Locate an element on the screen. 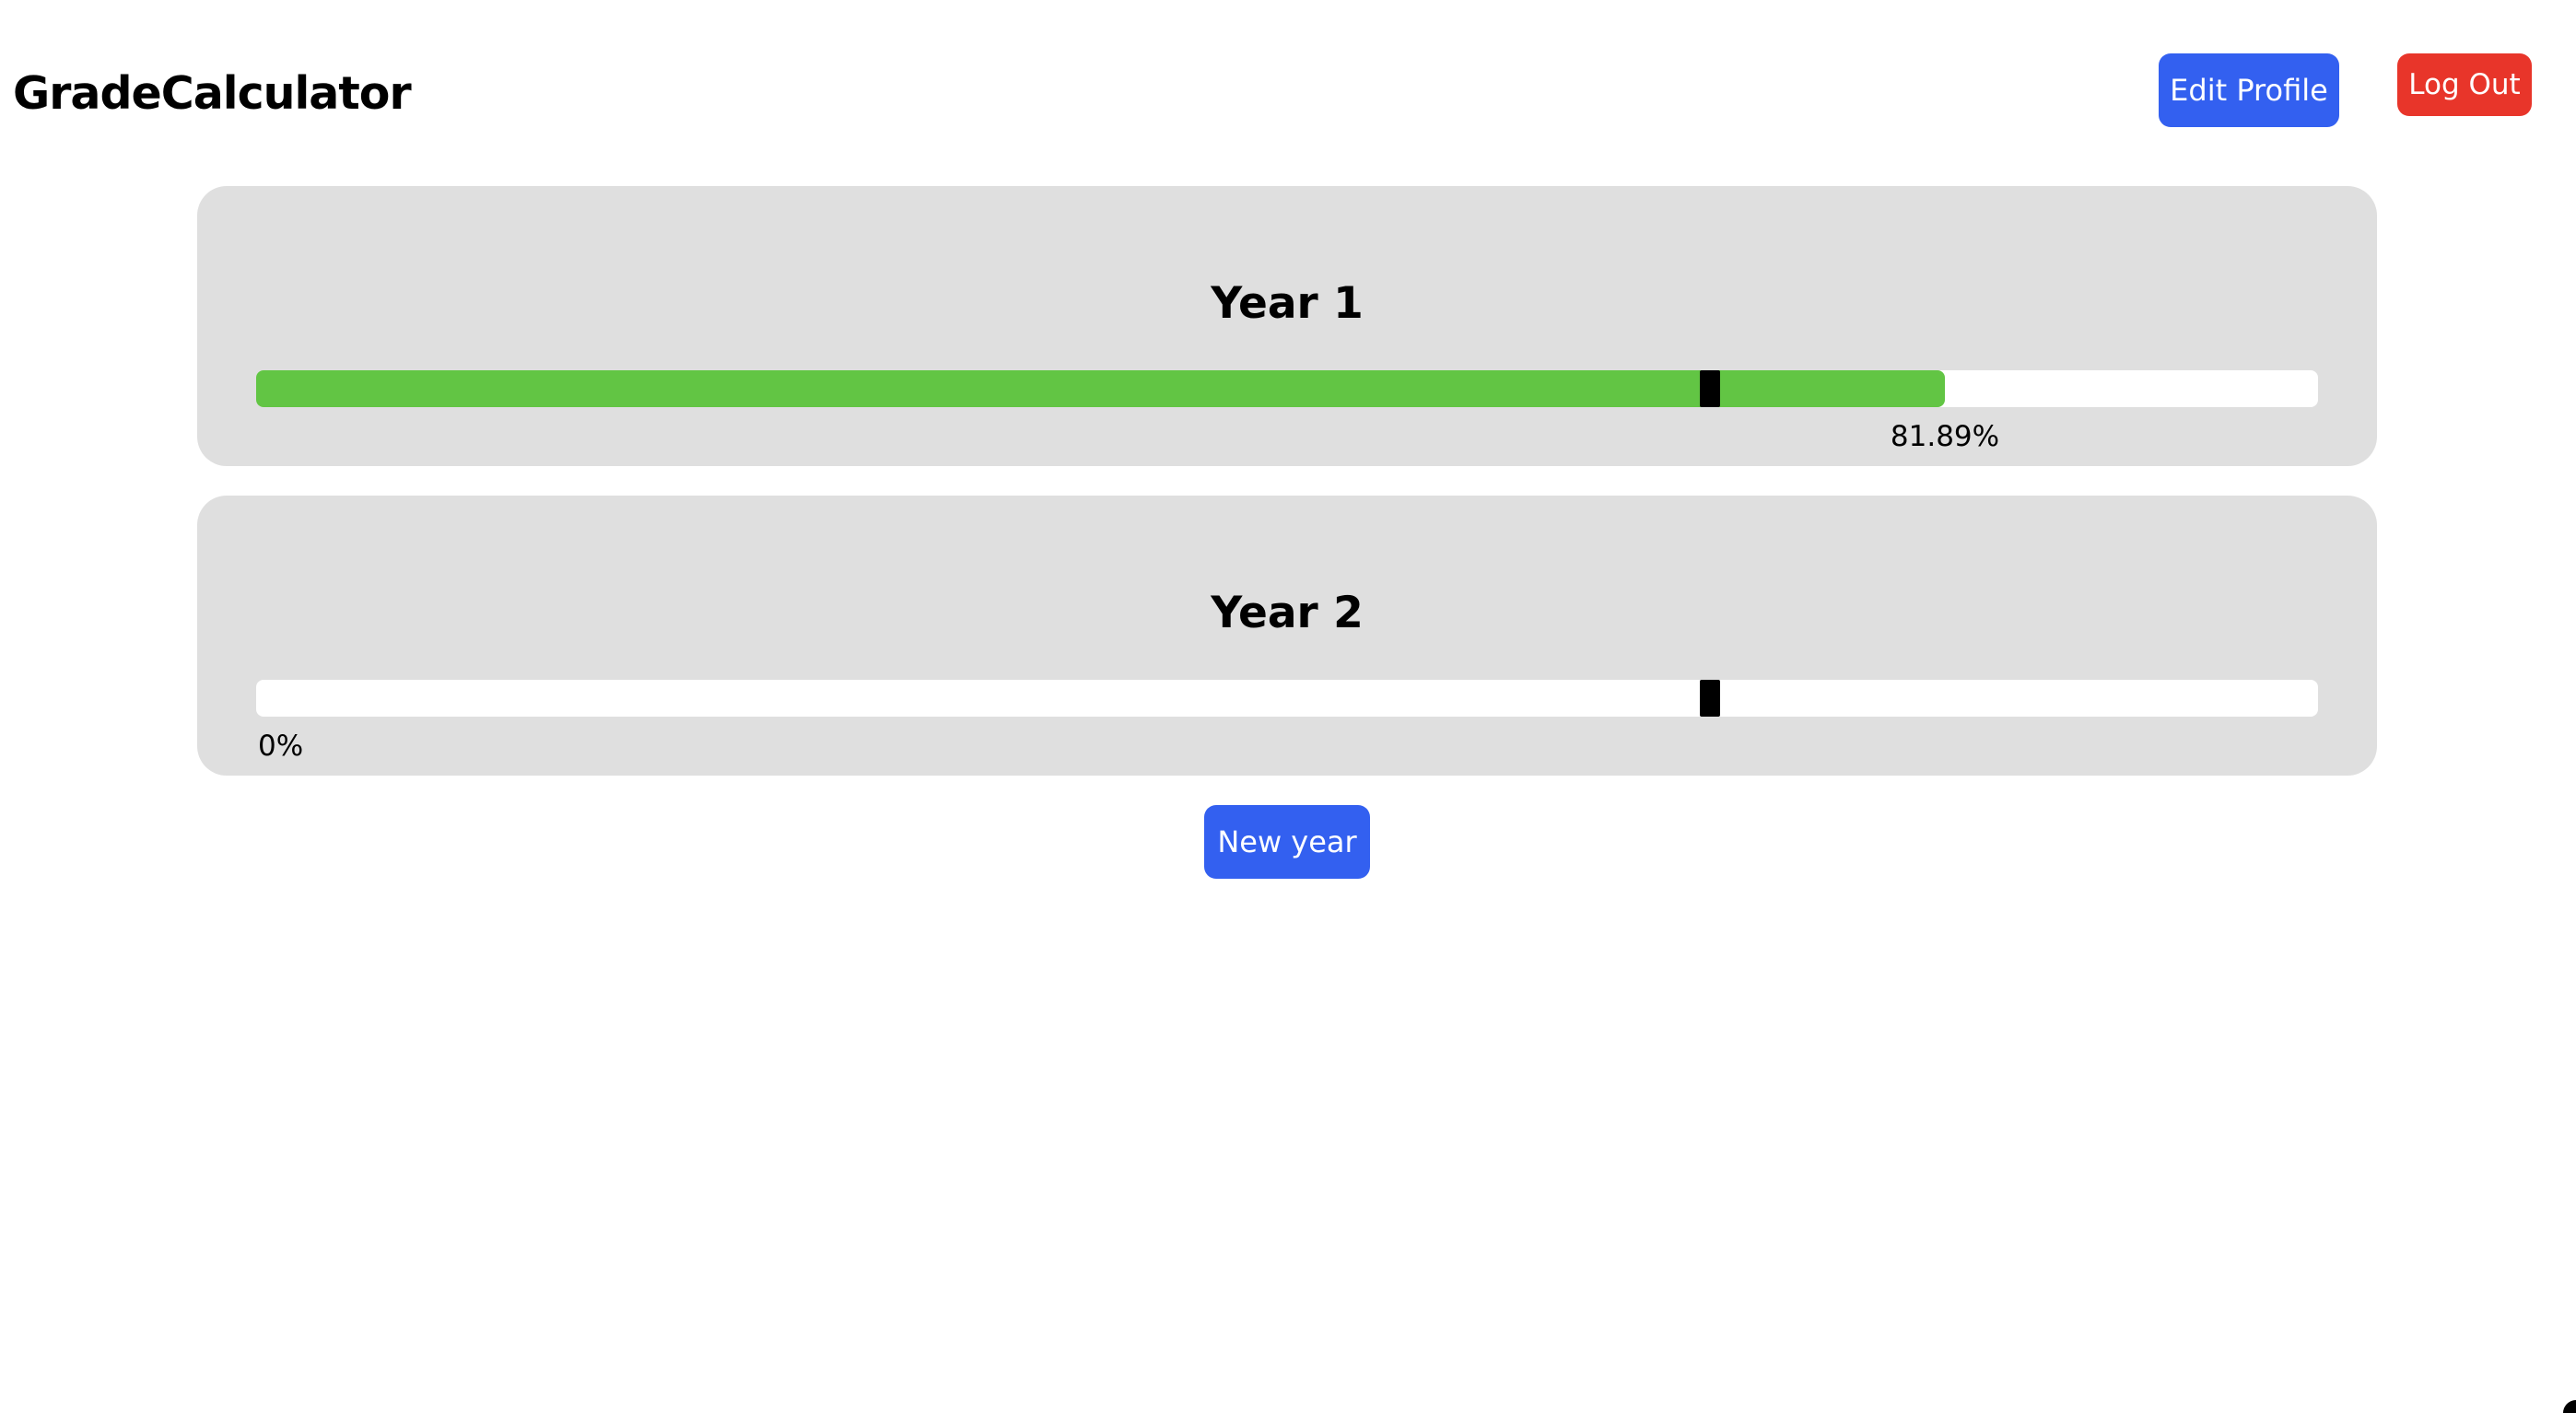 The height and width of the screenshot is (1413, 2576). progress-fill is located at coordinates (1100, 389).